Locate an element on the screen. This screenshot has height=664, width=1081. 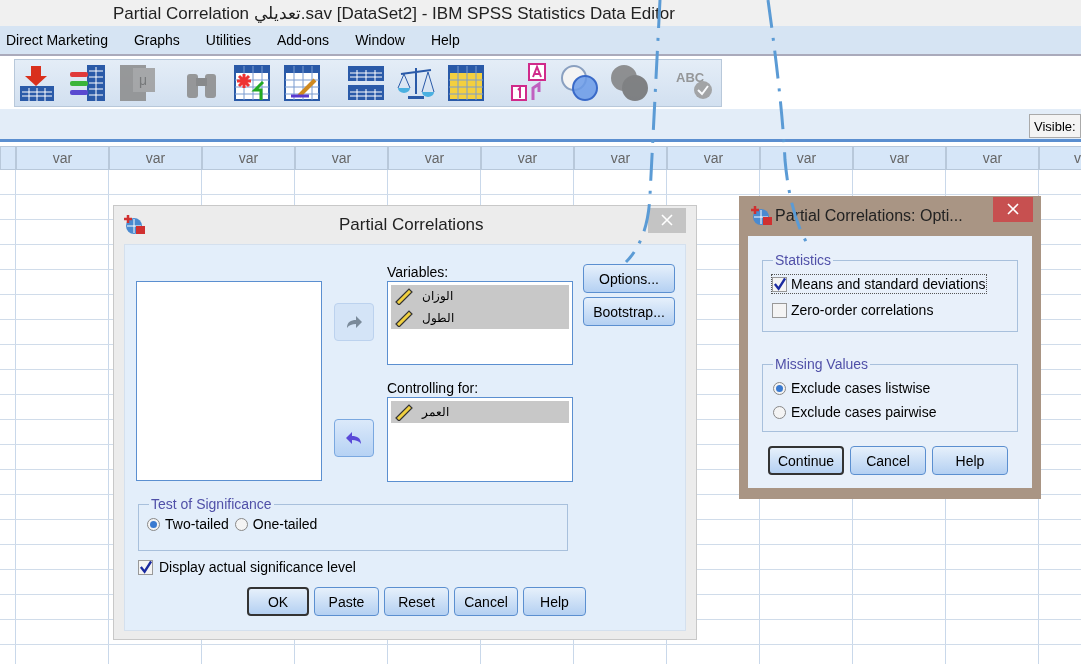
move-button is located at coordinates (354, 438).